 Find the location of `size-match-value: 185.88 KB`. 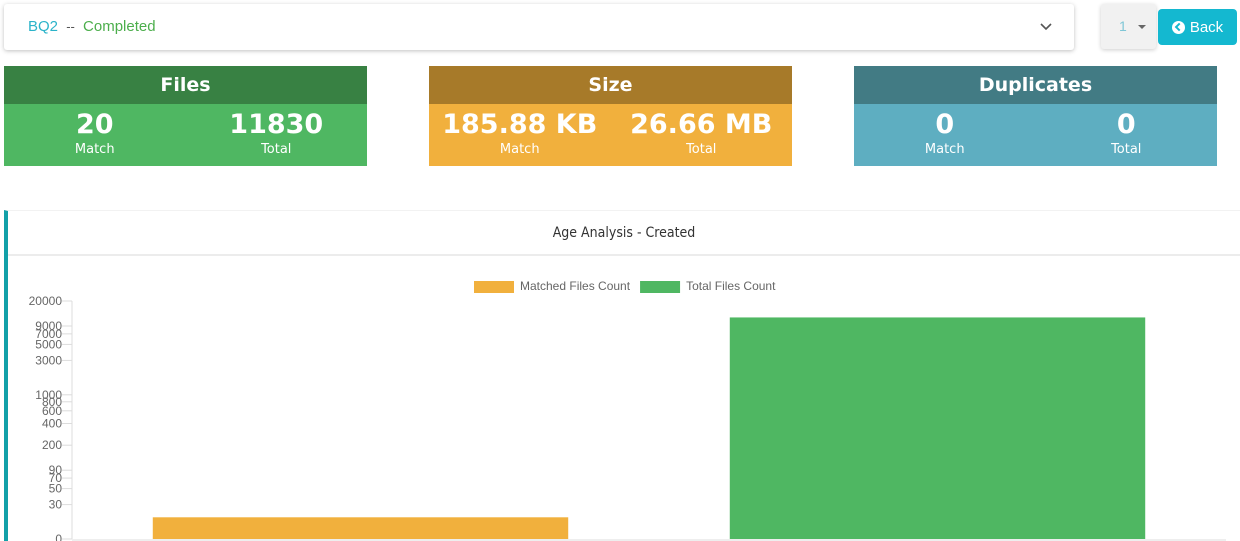

size-match-value: 185.88 KB is located at coordinates (520, 124).